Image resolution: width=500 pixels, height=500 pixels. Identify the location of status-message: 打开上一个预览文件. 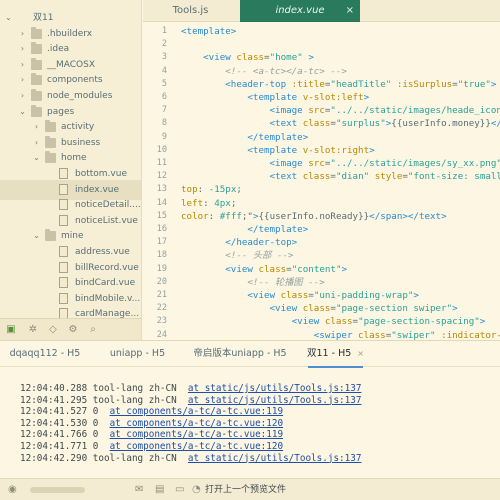
(246, 490).